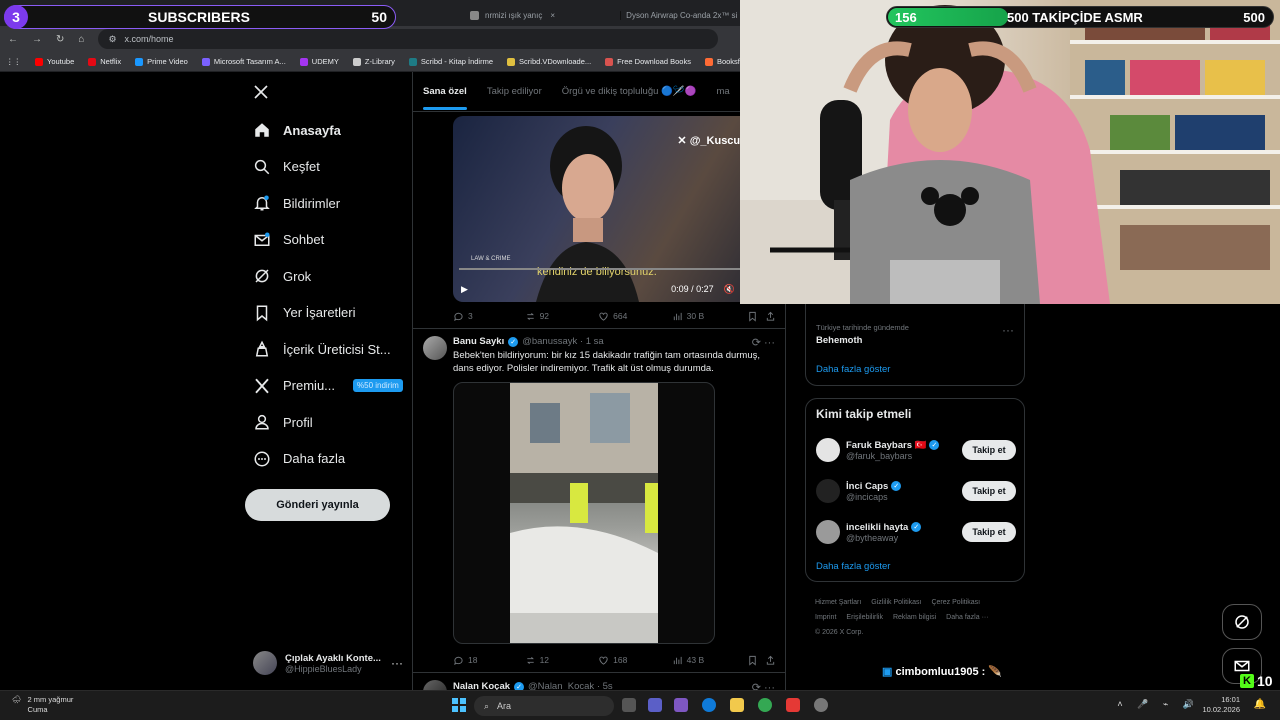 The image size is (1280, 720). What do you see at coordinates (167, 61) in the screenshot?
I see `bookmark-label: Prime Video` at bounding box center [167, 61].